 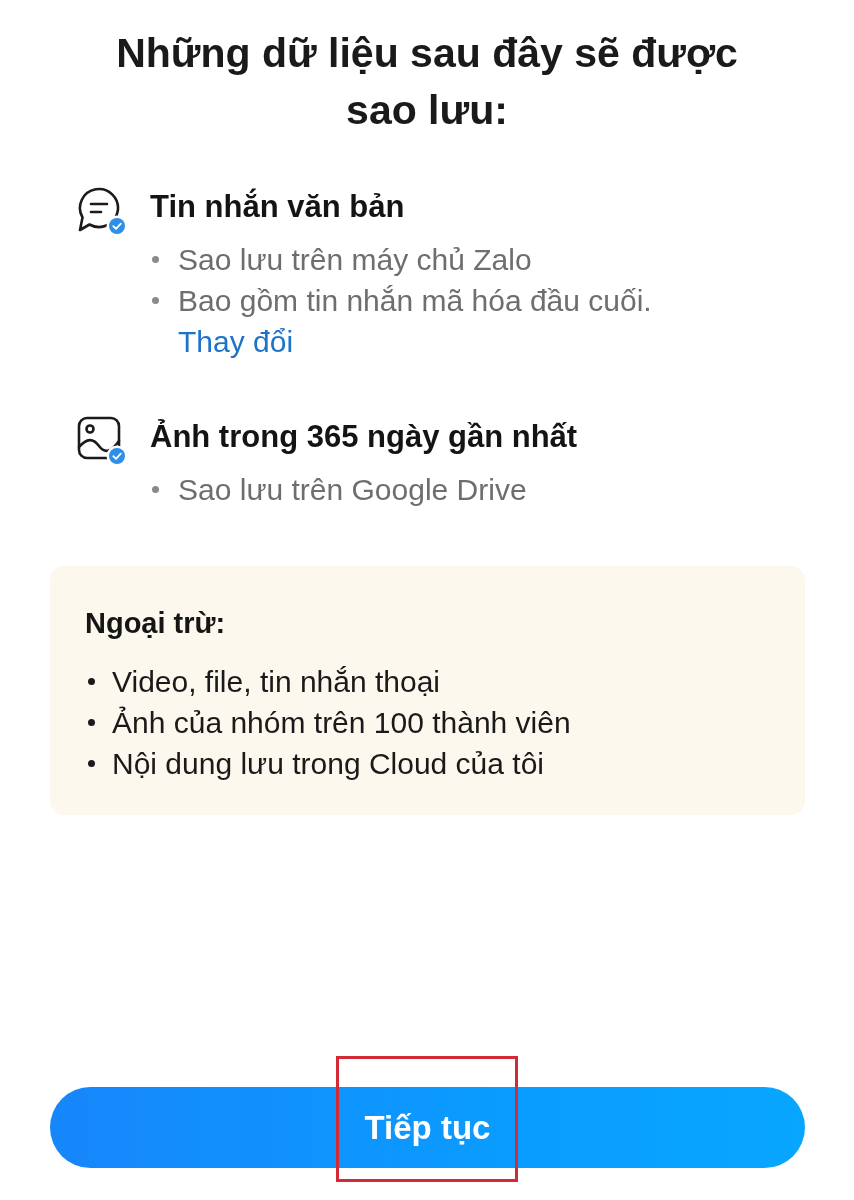 I want to click on category-title: Tin nhắn văn bản, so click(x=277, y=206).